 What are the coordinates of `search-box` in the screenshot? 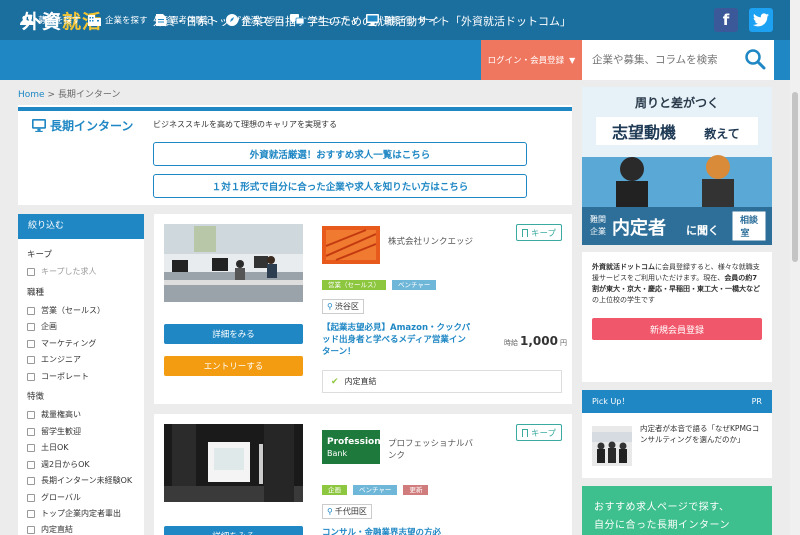 It's located at (678, 60).